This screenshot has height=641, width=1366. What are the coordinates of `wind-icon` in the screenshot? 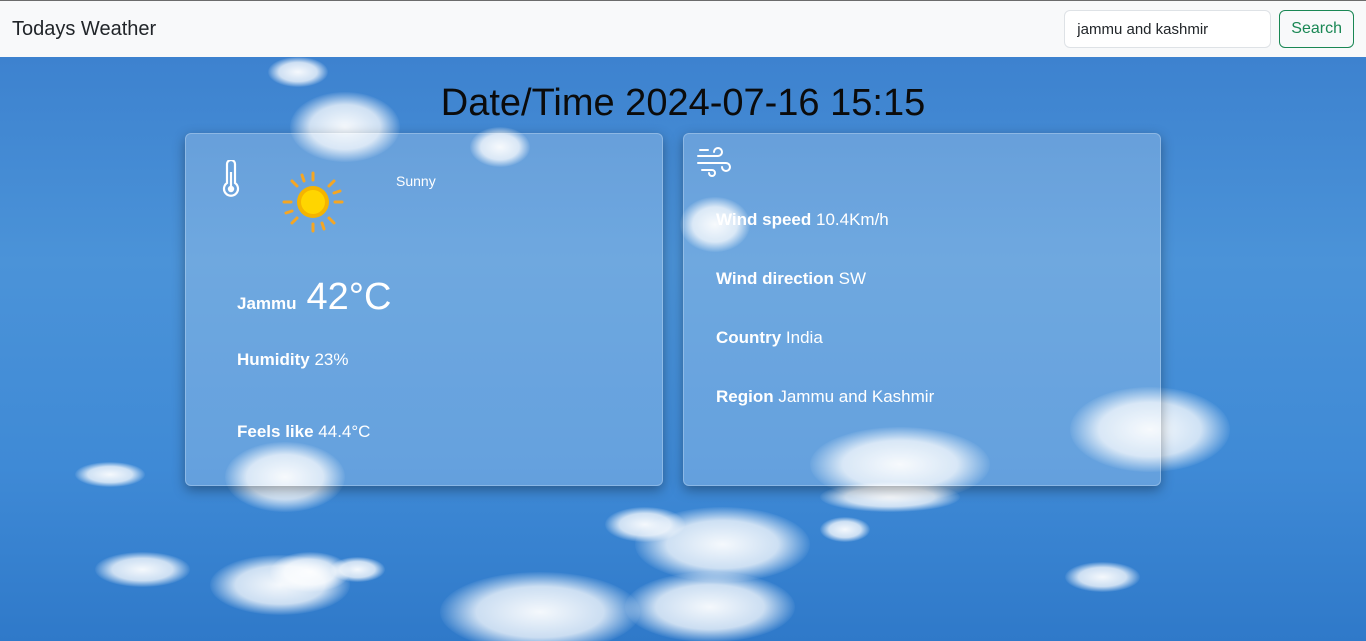 It's located at (714, 162).